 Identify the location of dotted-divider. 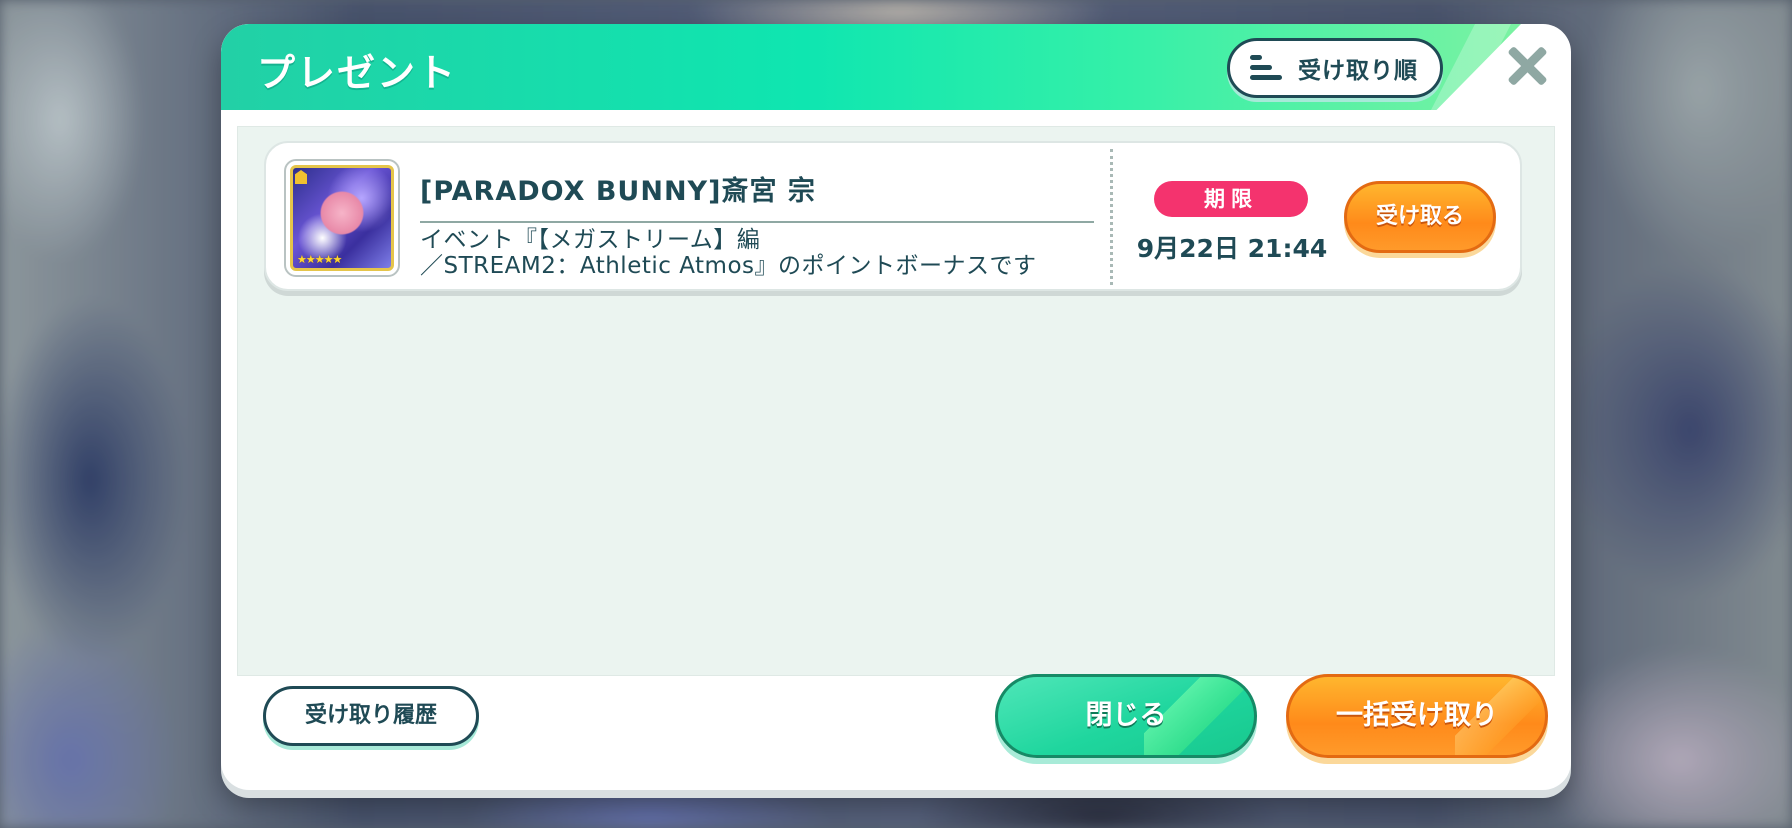
(1111, 217).